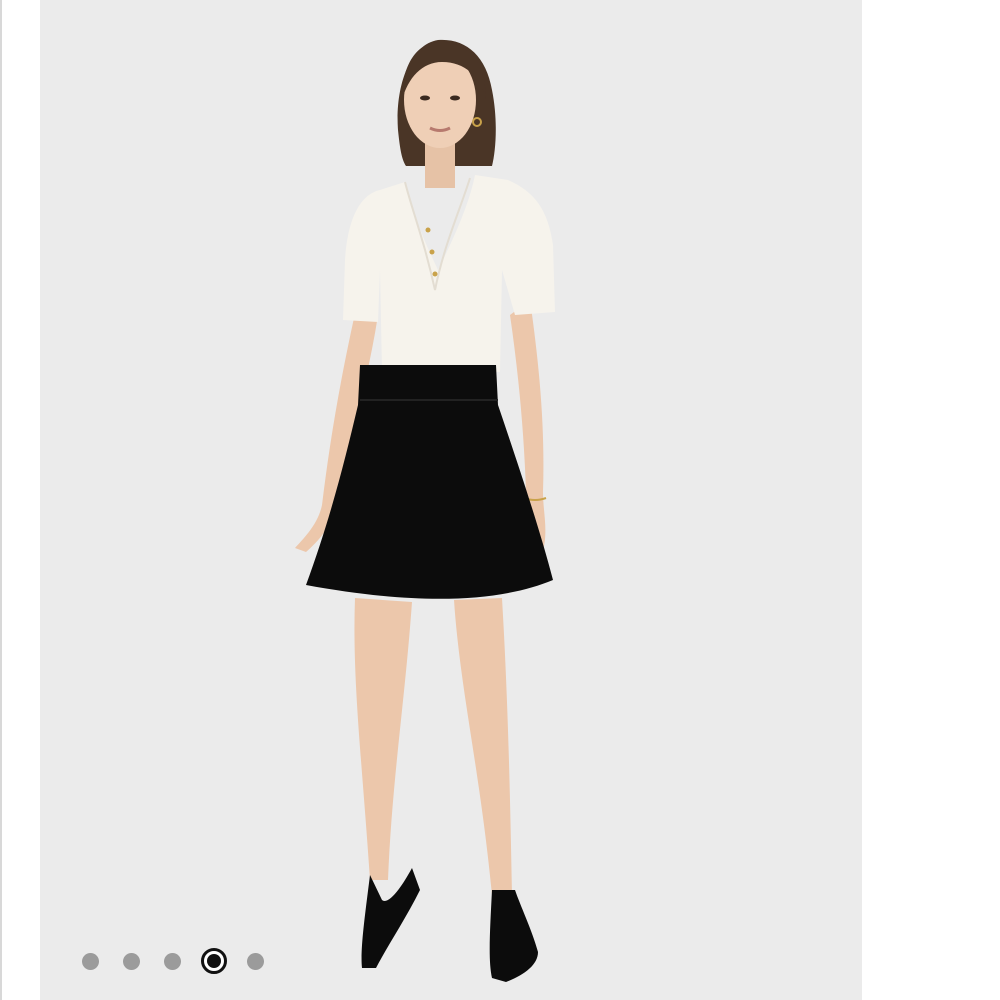 The width and height of the screenshot is (1000, 1000). Describe the element at coordinates (185, 961) in the screenshot. I see `carousel-pagination` at that location.